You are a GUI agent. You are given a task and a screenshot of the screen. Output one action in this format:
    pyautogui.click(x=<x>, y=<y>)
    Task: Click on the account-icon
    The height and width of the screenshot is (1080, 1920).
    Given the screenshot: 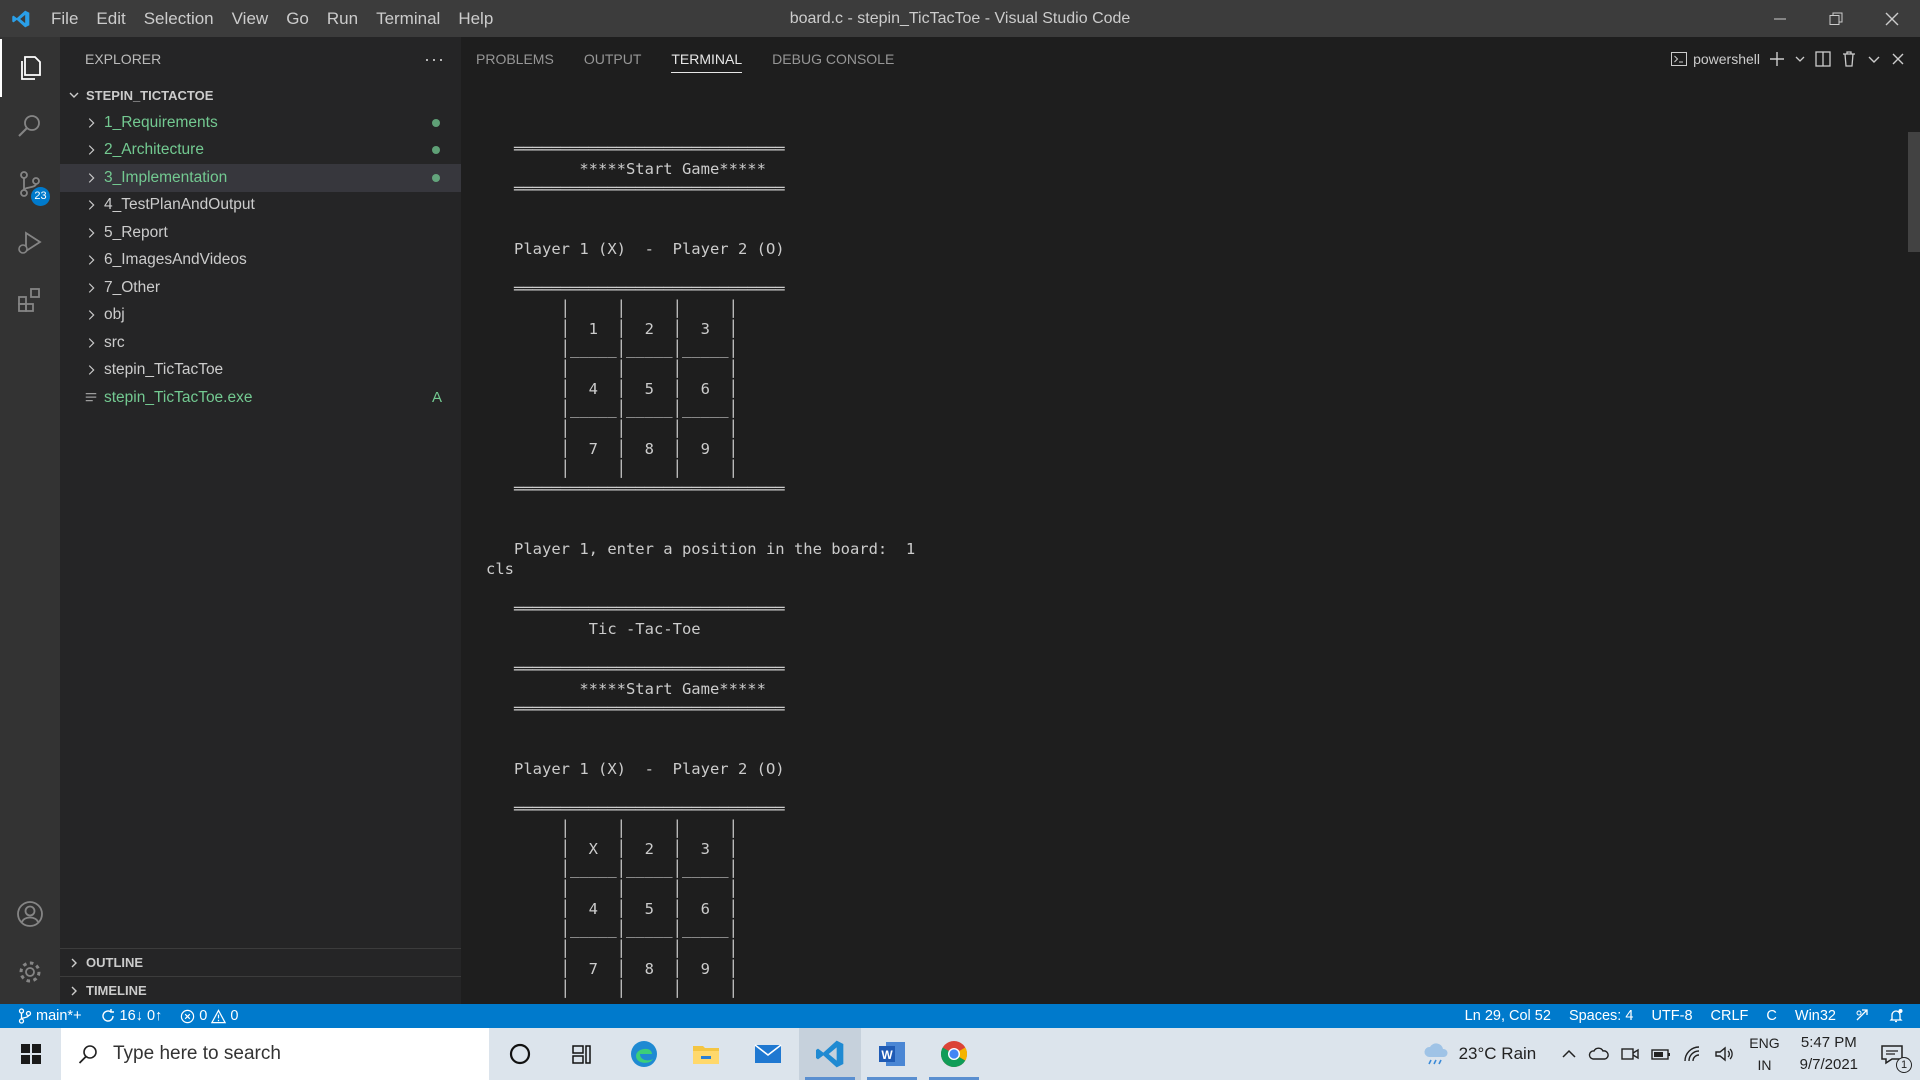 What is the action you would take?
    pyautogui.click(x=30, y=914)
    